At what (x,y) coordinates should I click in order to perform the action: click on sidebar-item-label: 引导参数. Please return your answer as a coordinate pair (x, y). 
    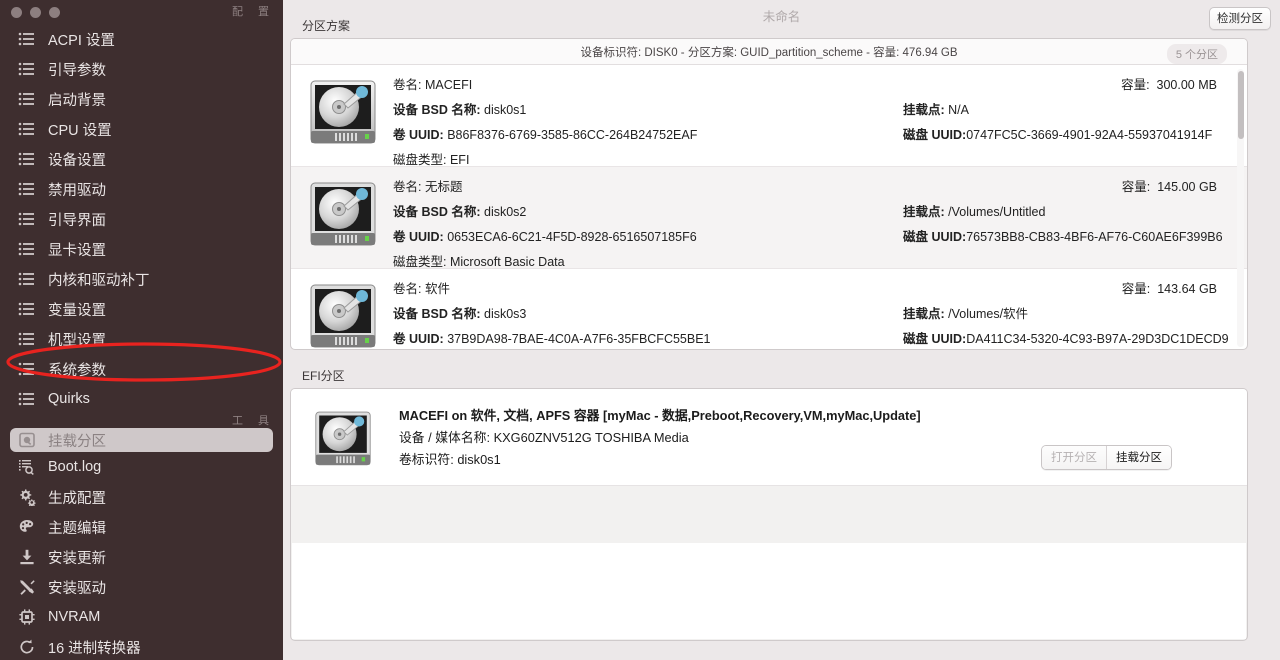
    Looking at the image, I should click on (77, 70).